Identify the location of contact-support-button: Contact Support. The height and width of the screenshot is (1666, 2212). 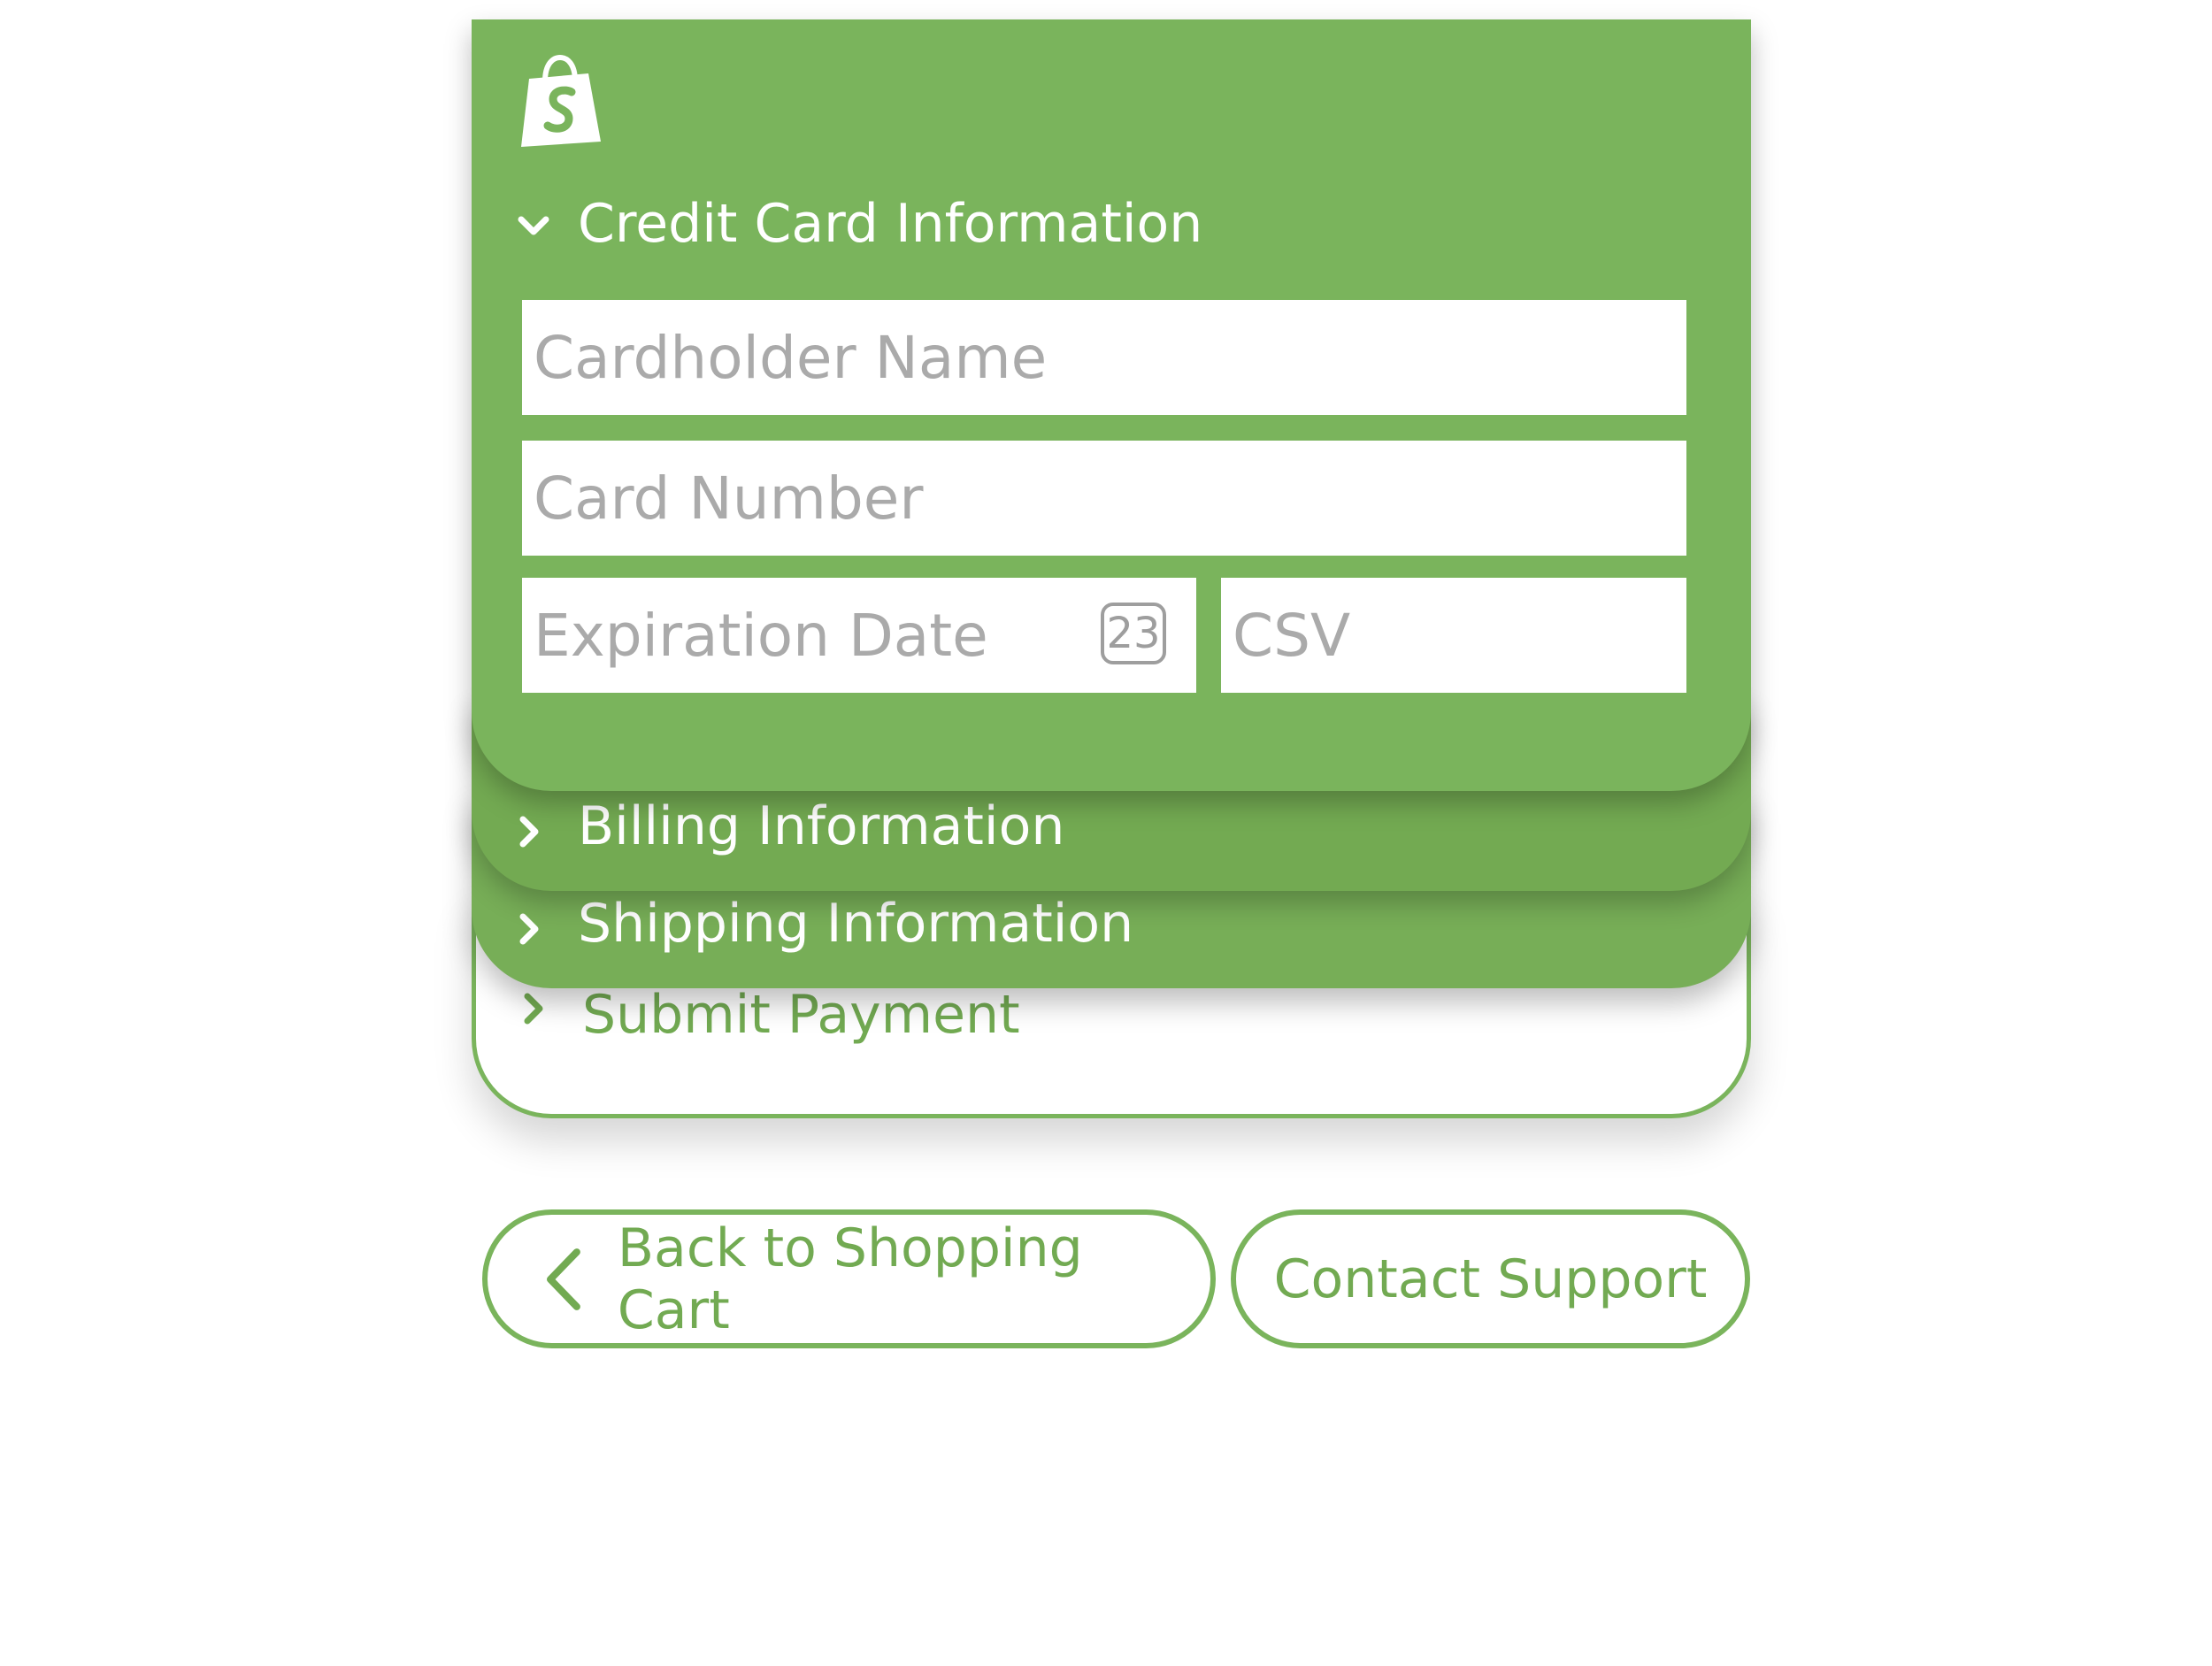
(1491, 1278).